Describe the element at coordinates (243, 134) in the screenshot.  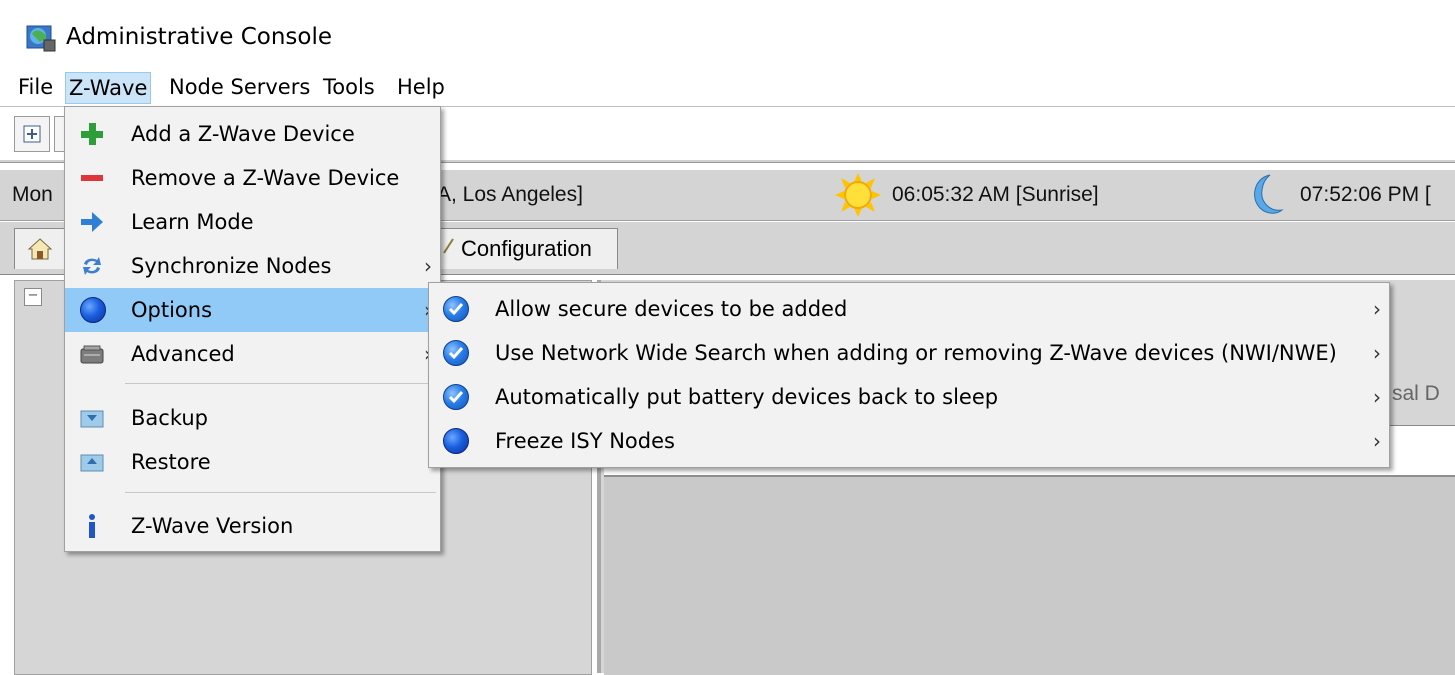
I see `menu-item-label: Add a Z-Wave Device` at that location.